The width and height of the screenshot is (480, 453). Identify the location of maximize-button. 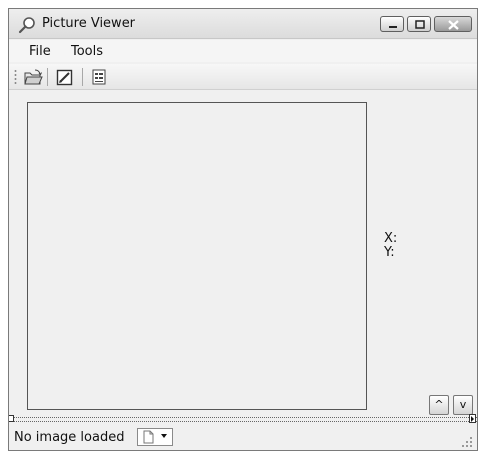
(419, 24).